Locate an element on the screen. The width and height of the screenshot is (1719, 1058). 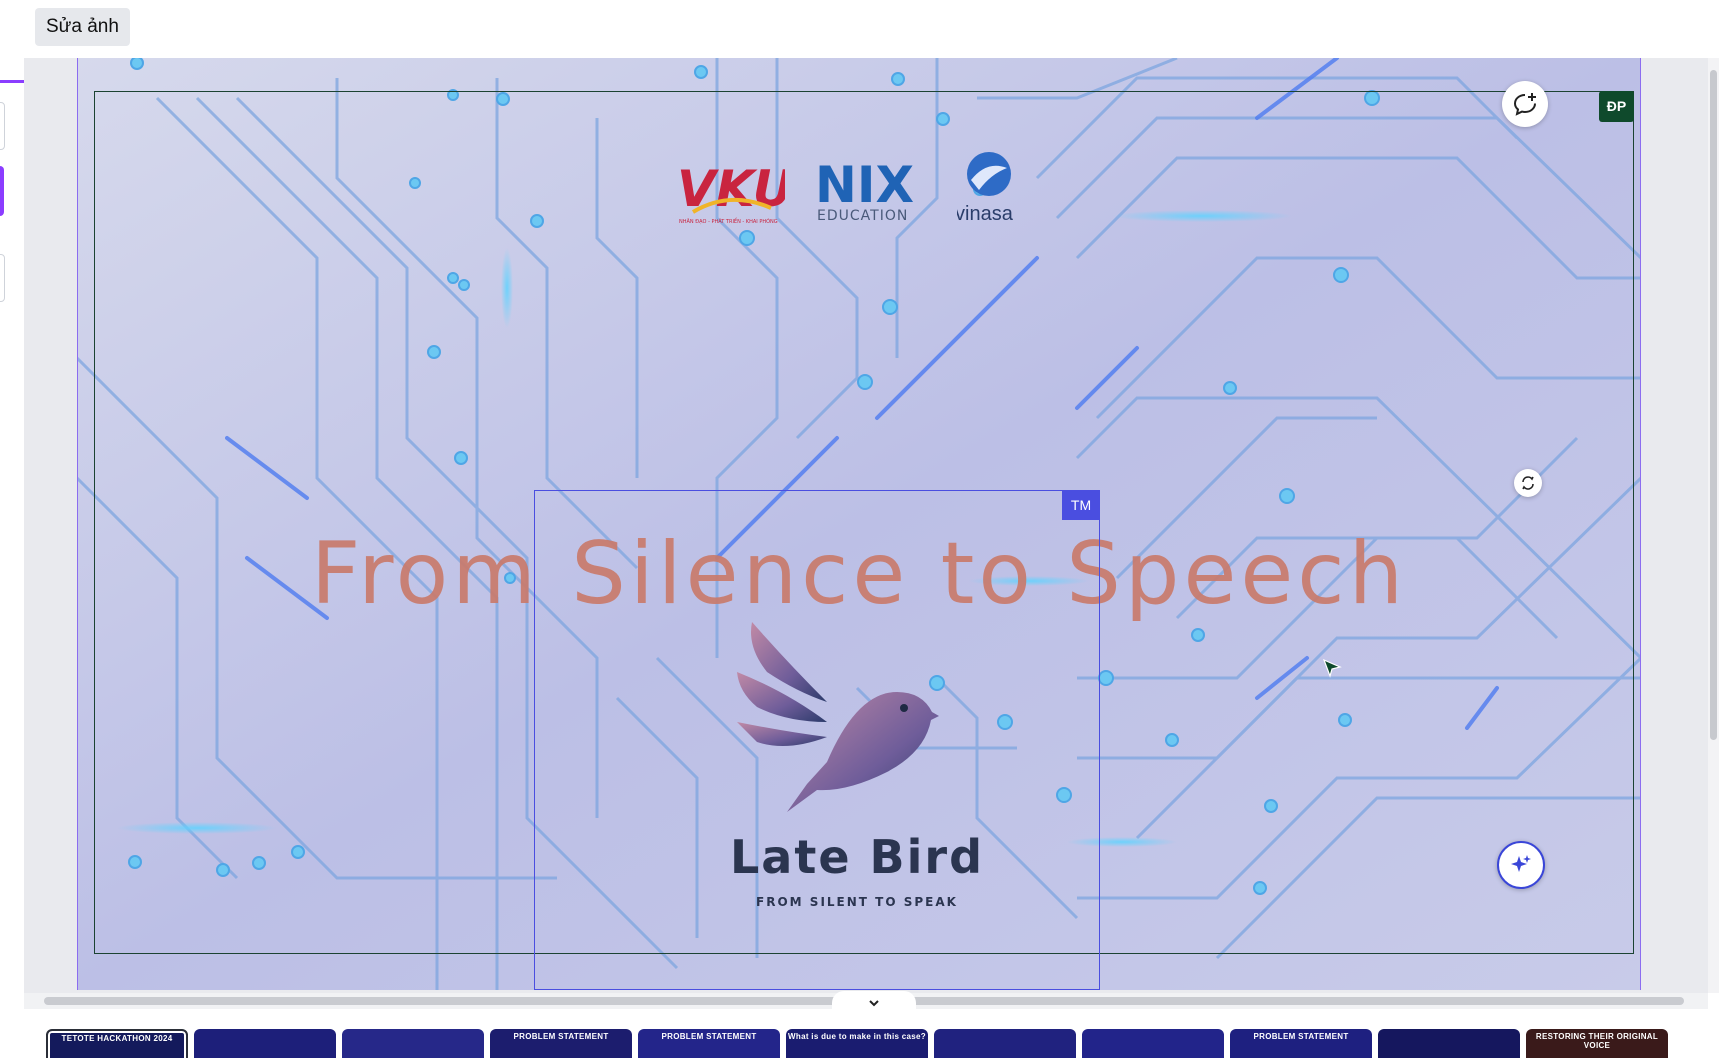
magic-assistant-button is located at coordinates (1521, 865).